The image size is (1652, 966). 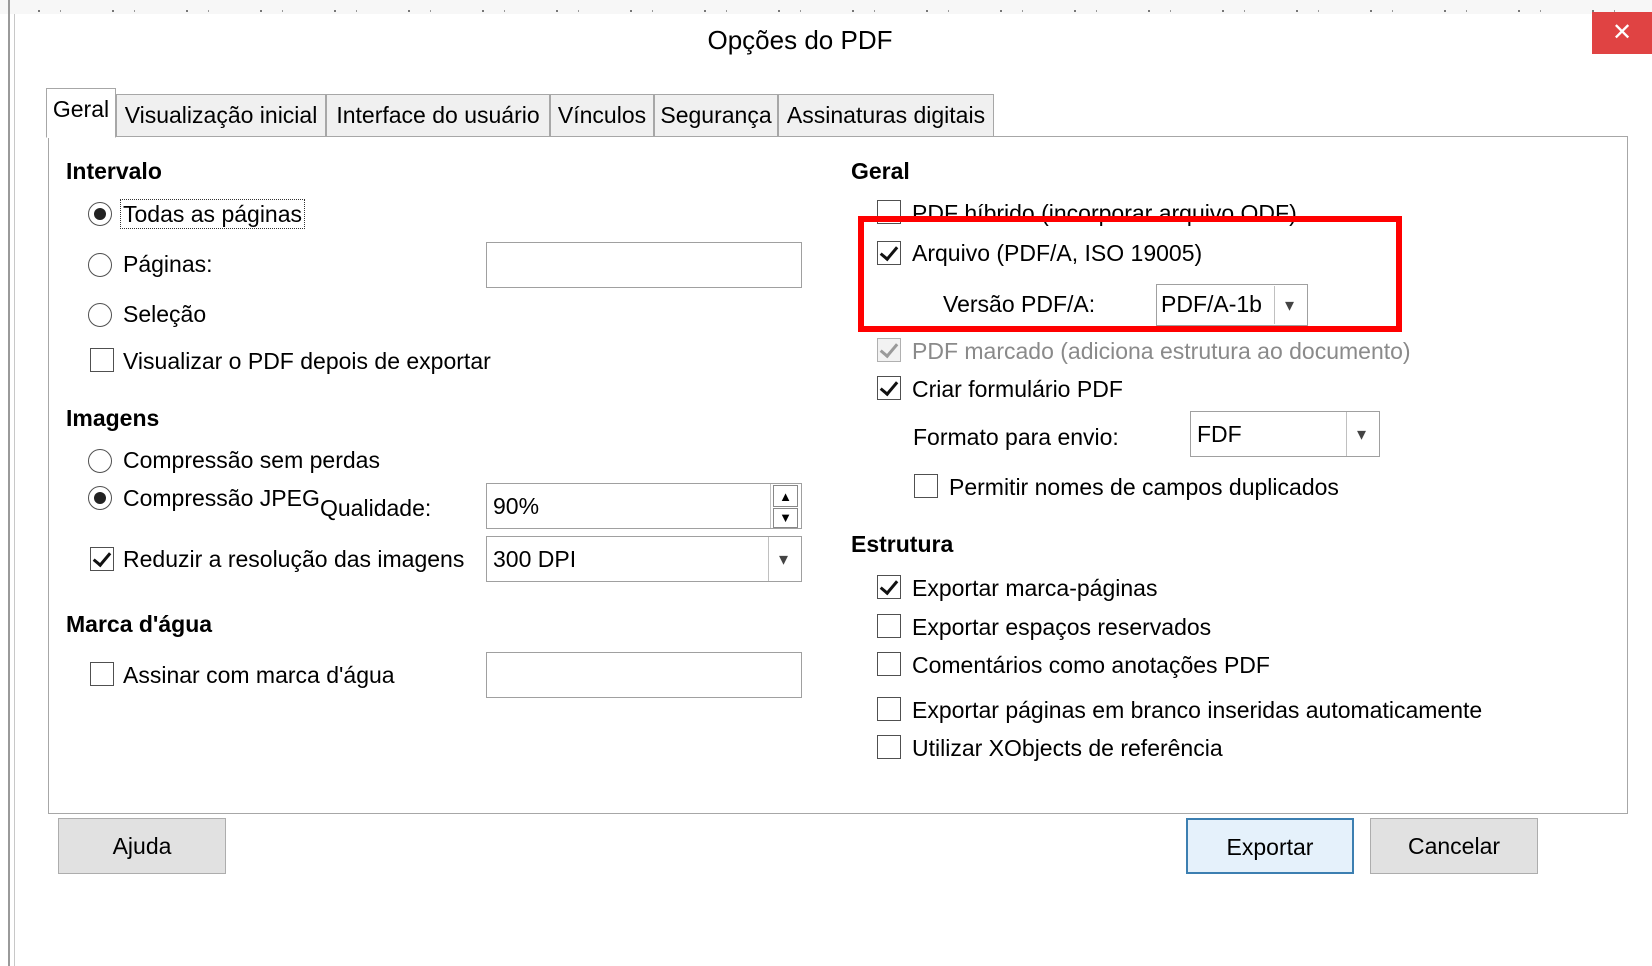 What do you see at coordinates (165, 314) in the screenshot?
I see `selection-label: Seleção` at bounding box center [165, 314].